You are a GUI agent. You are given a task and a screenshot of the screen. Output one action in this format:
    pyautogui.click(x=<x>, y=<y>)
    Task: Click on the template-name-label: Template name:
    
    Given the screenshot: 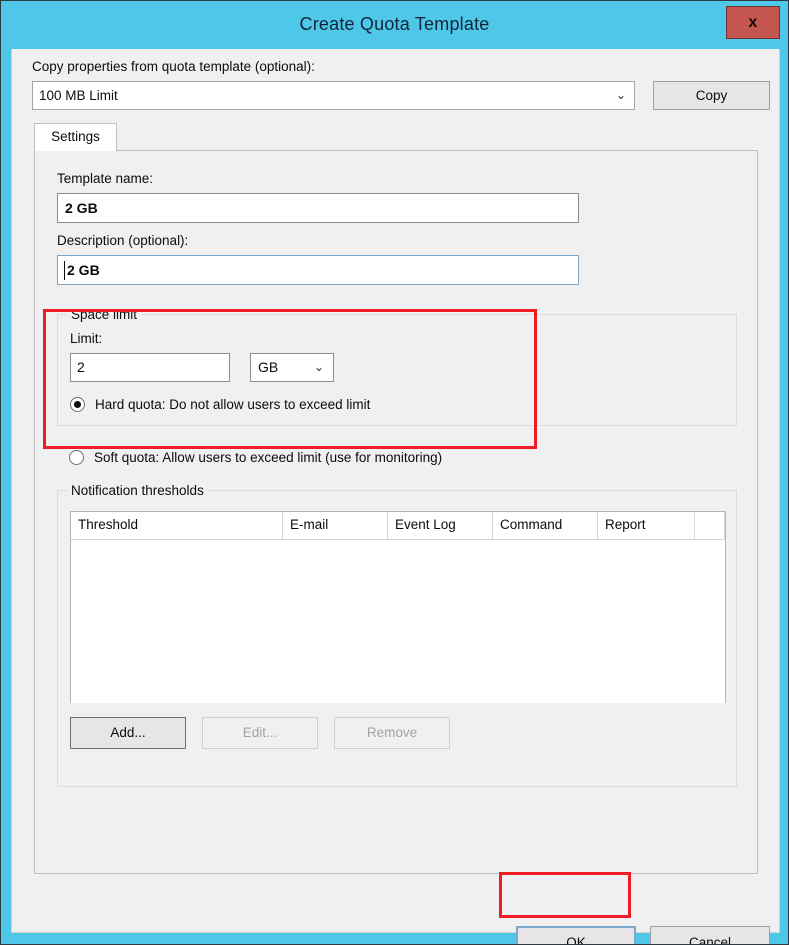 What is the action you would take?
    pyautogui.click(x=105, y=178)
    